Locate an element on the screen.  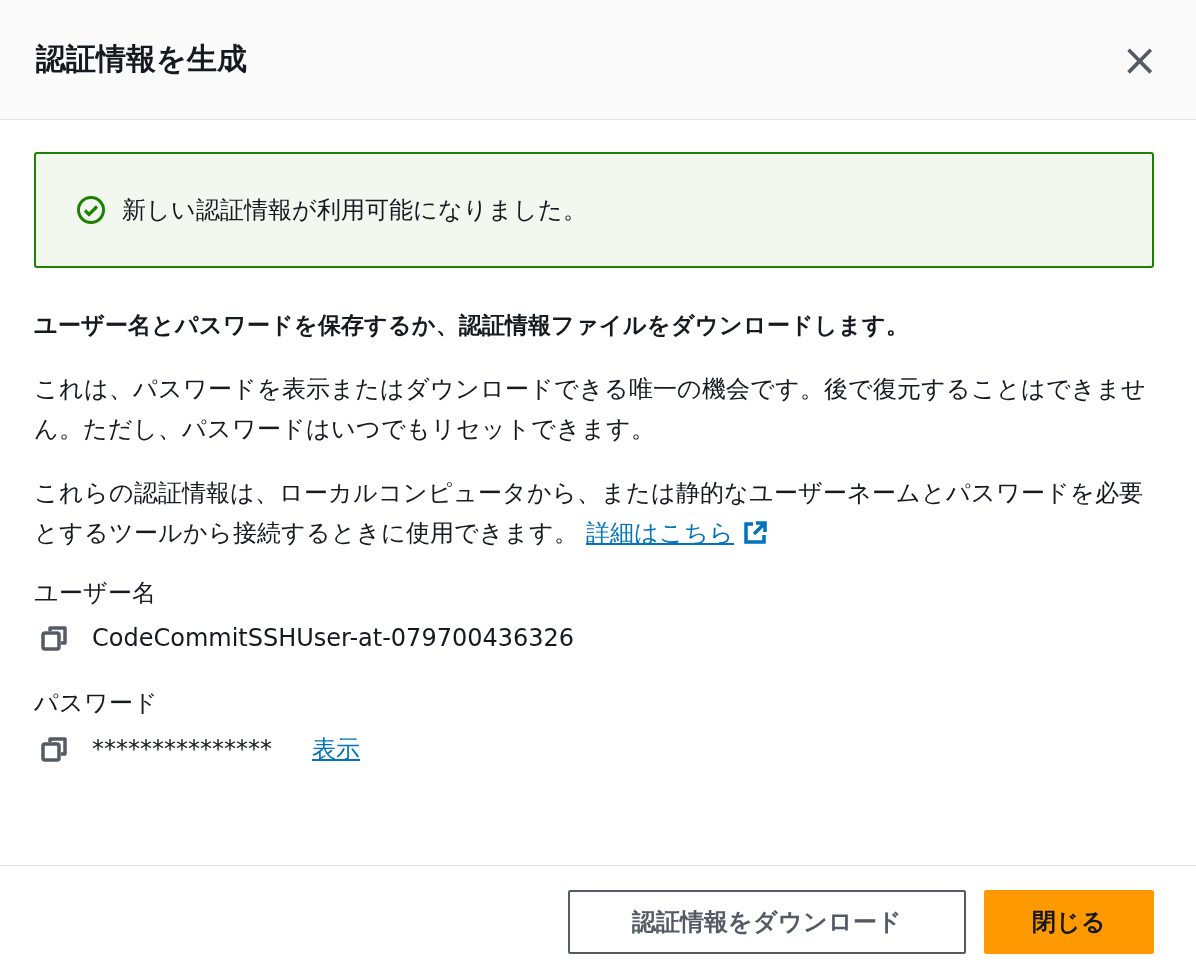
description-paragraph: これは、パスワードを表示またはダウンロードできる唯一の機会です。後で復元することはできません。ただし、パスワードはいつでもリセットできます。 is located at coordinates (590, 409).